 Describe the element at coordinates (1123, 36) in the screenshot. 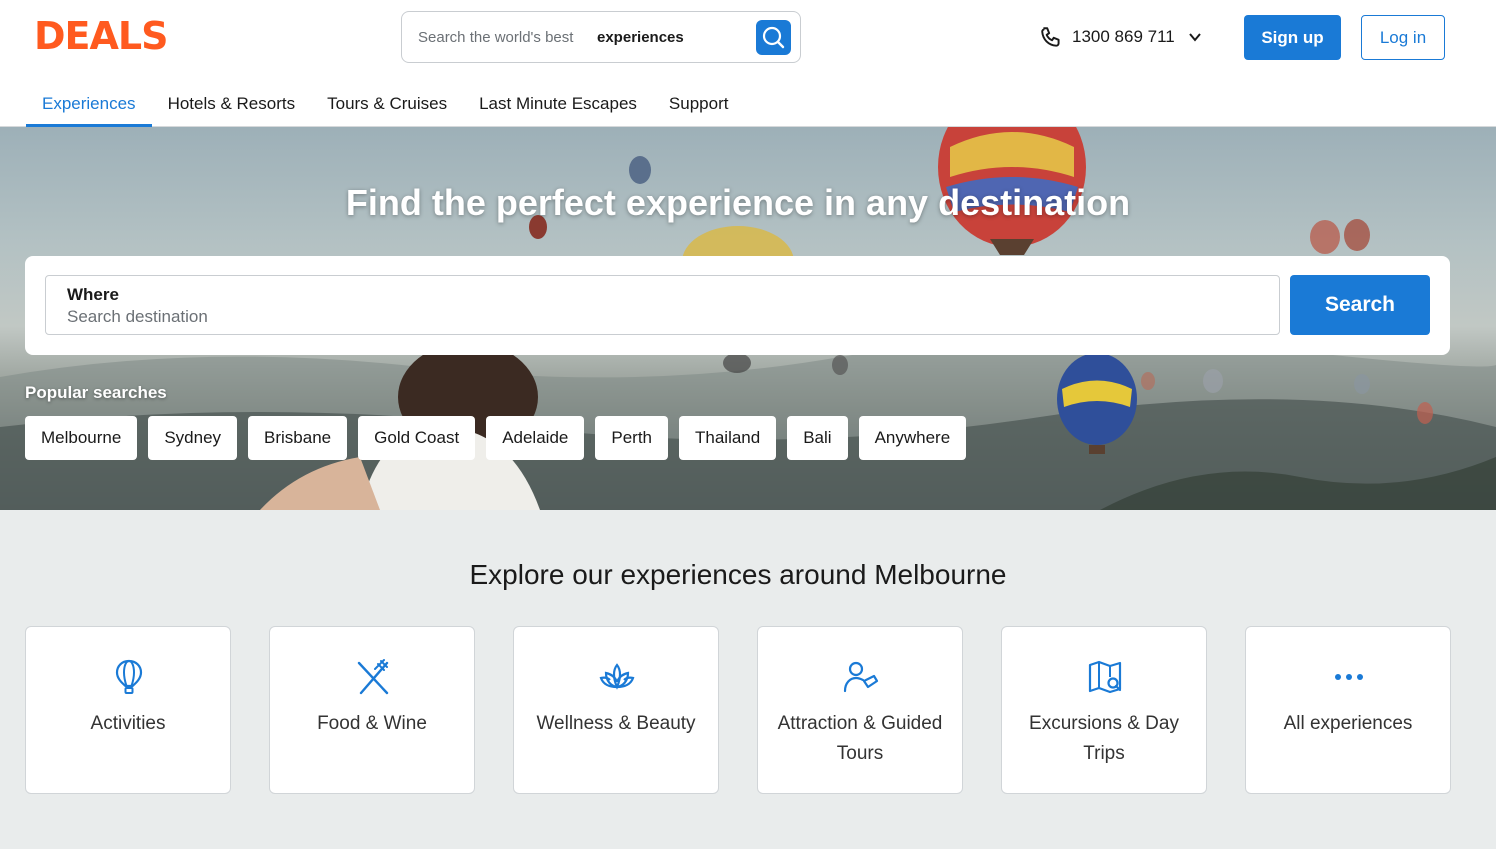

I see `phone-number: 1300 869 711` at that location.